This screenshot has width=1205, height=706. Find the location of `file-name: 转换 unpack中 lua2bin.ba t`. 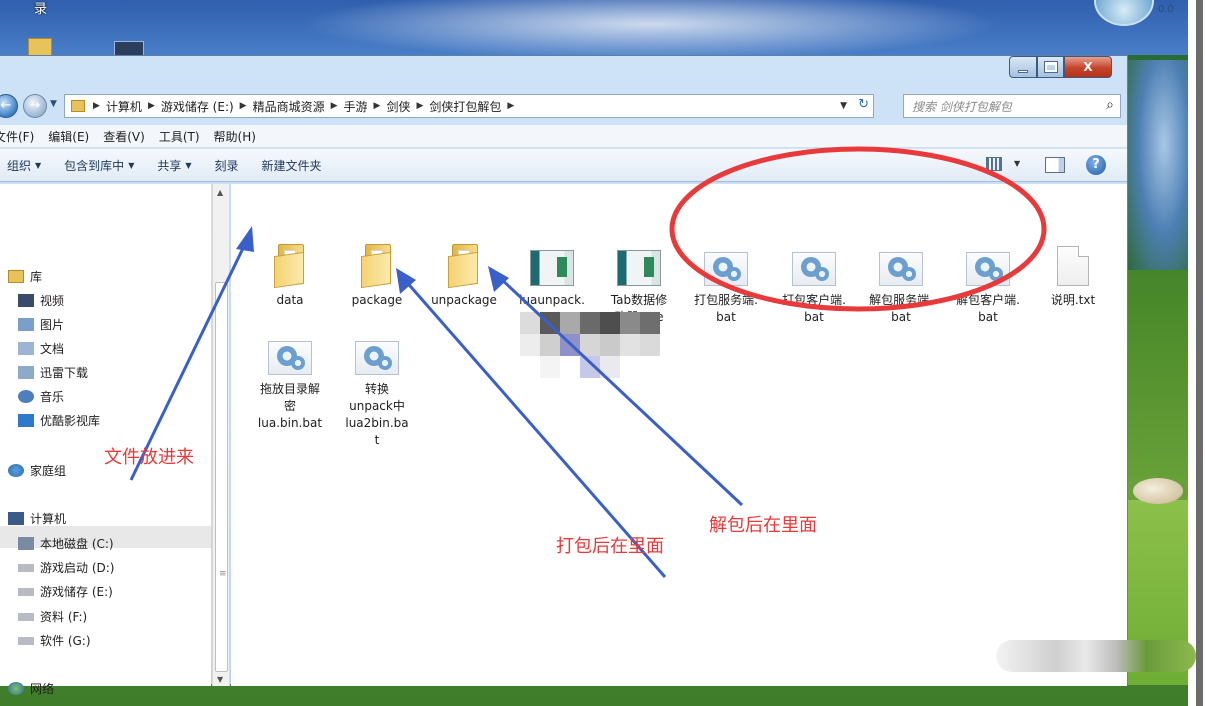

file-name: 转换 unpack中 lua2bin.ba t is located at coordinates (377, 414).